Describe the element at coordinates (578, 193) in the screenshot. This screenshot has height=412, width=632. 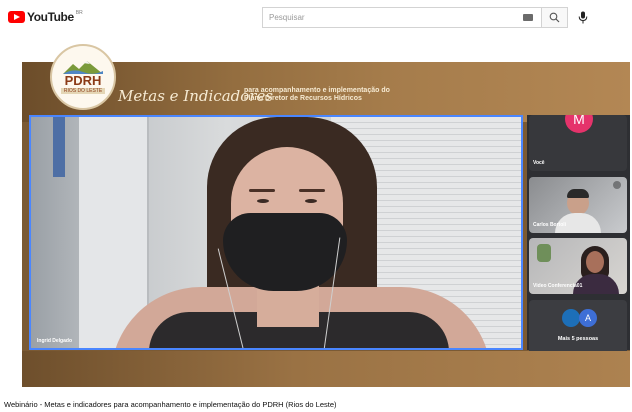
I see `participant-hair` at that location.